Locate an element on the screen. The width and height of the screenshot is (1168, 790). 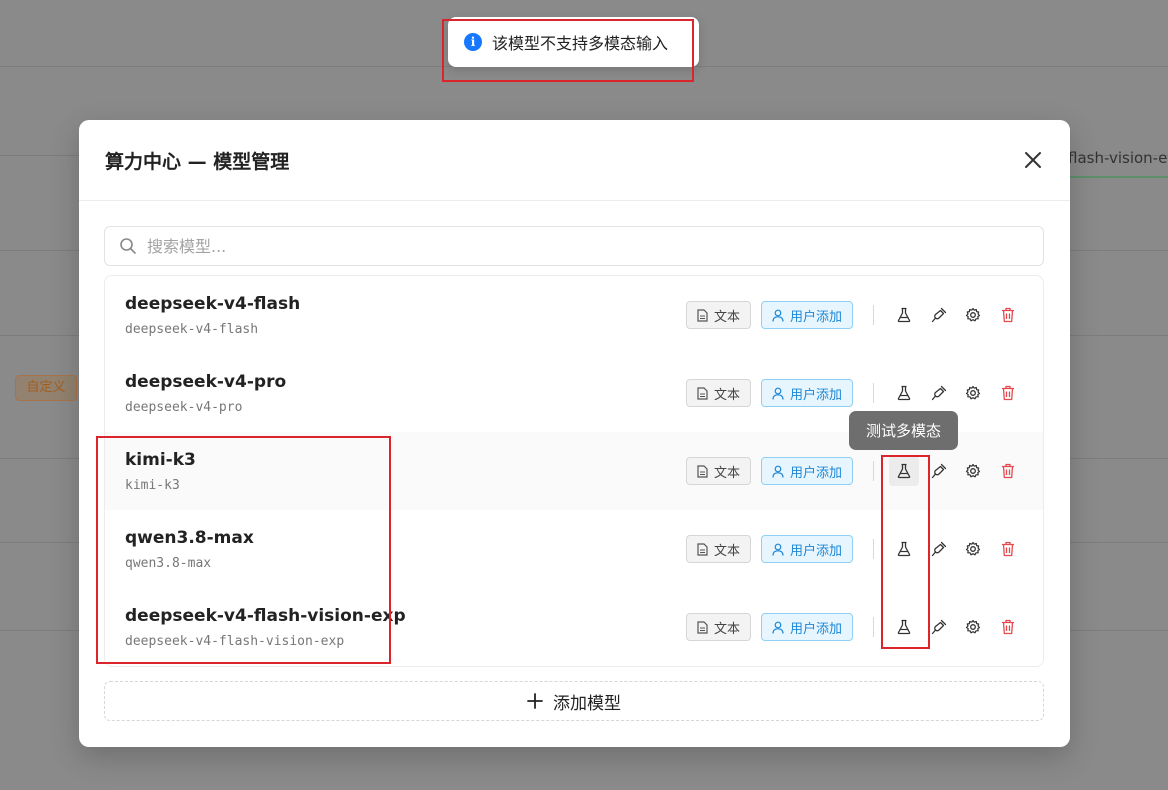
model-name: deepseek-v4-flash-vision-exp is located at coordinates (265, 615).